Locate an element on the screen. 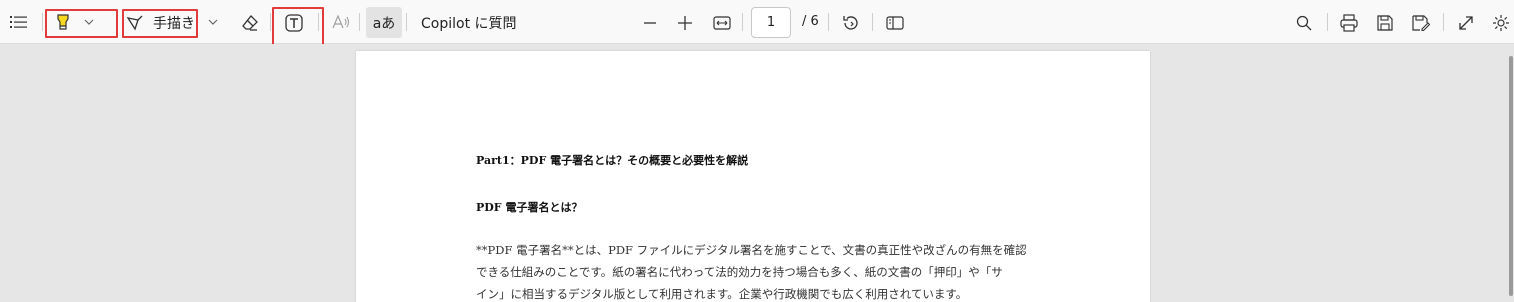 The height and width of the screenshot is (302, 1514). read-aloud-button is located at coordinates (341, 22).